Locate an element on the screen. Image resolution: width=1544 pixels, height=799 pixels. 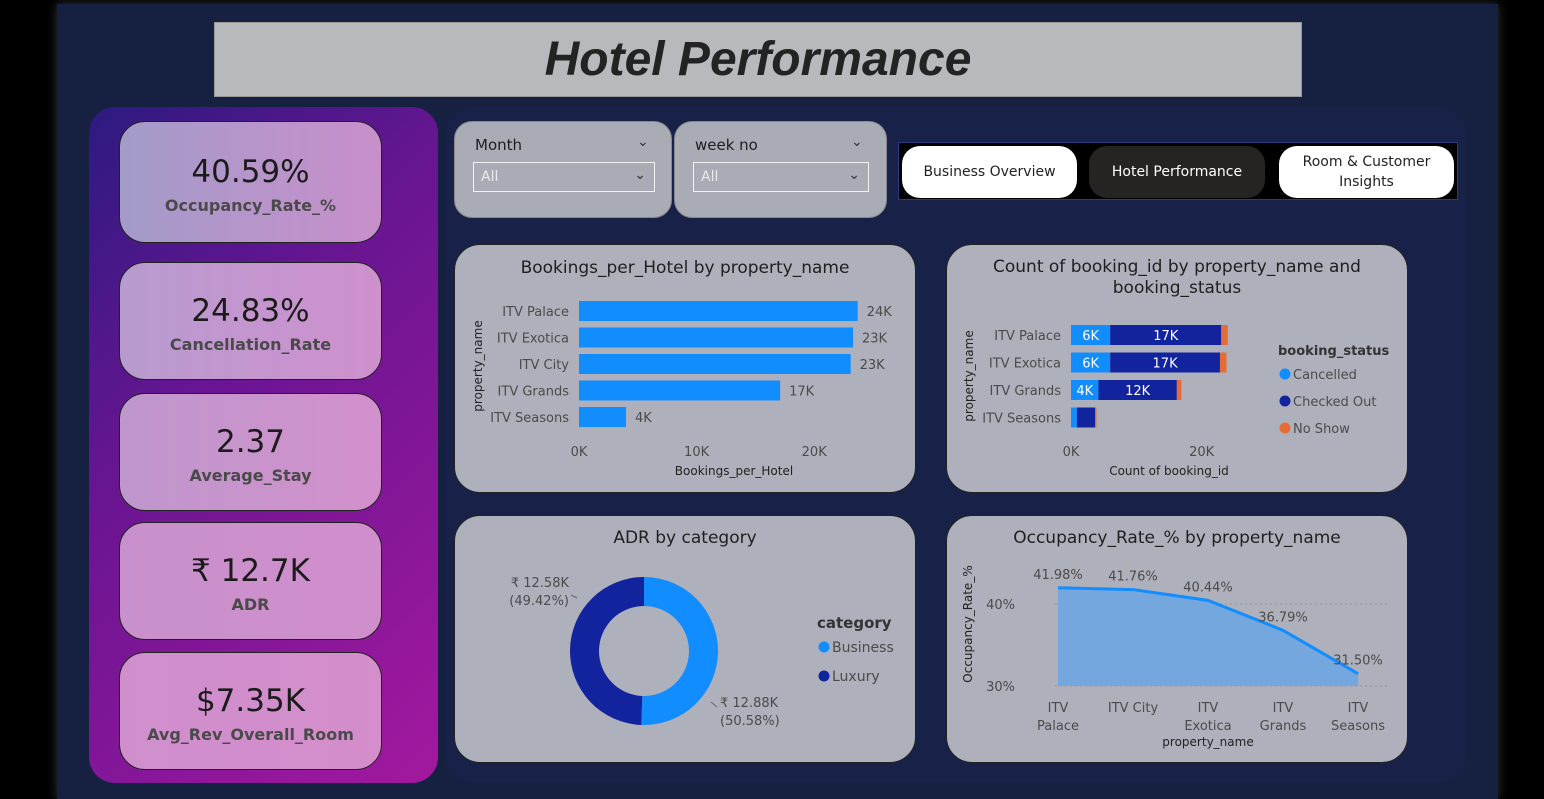
x-tick-label: ITV City is located at coordinates (1133, 708).